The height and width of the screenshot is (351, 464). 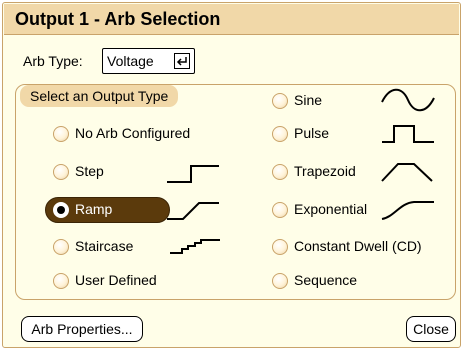 I want to click on option-label: Step, so click(x=89, y=171).